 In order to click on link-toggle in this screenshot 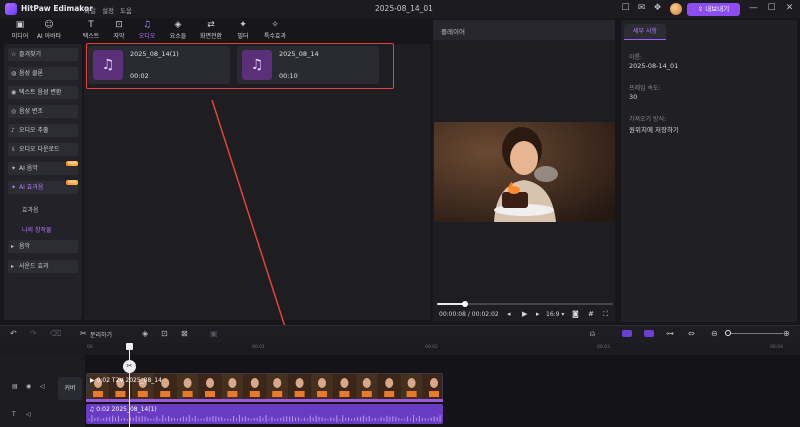, I will do `click(649, 333)`.